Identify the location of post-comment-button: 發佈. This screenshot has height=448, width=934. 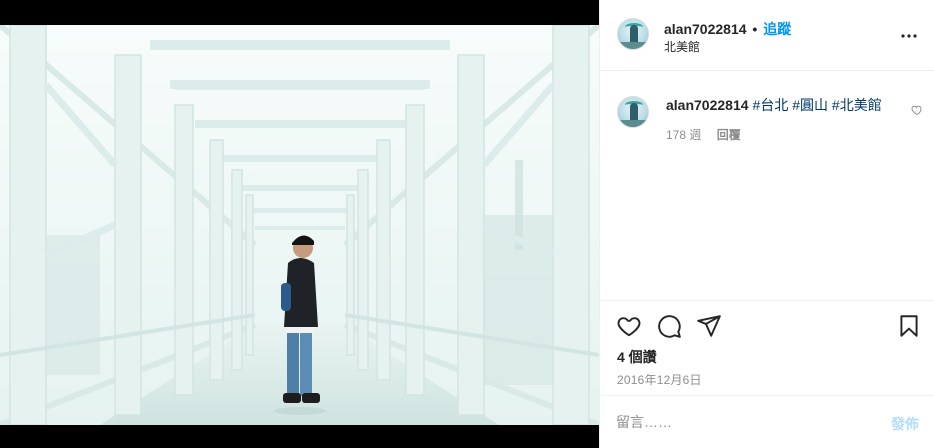
(905, 424).